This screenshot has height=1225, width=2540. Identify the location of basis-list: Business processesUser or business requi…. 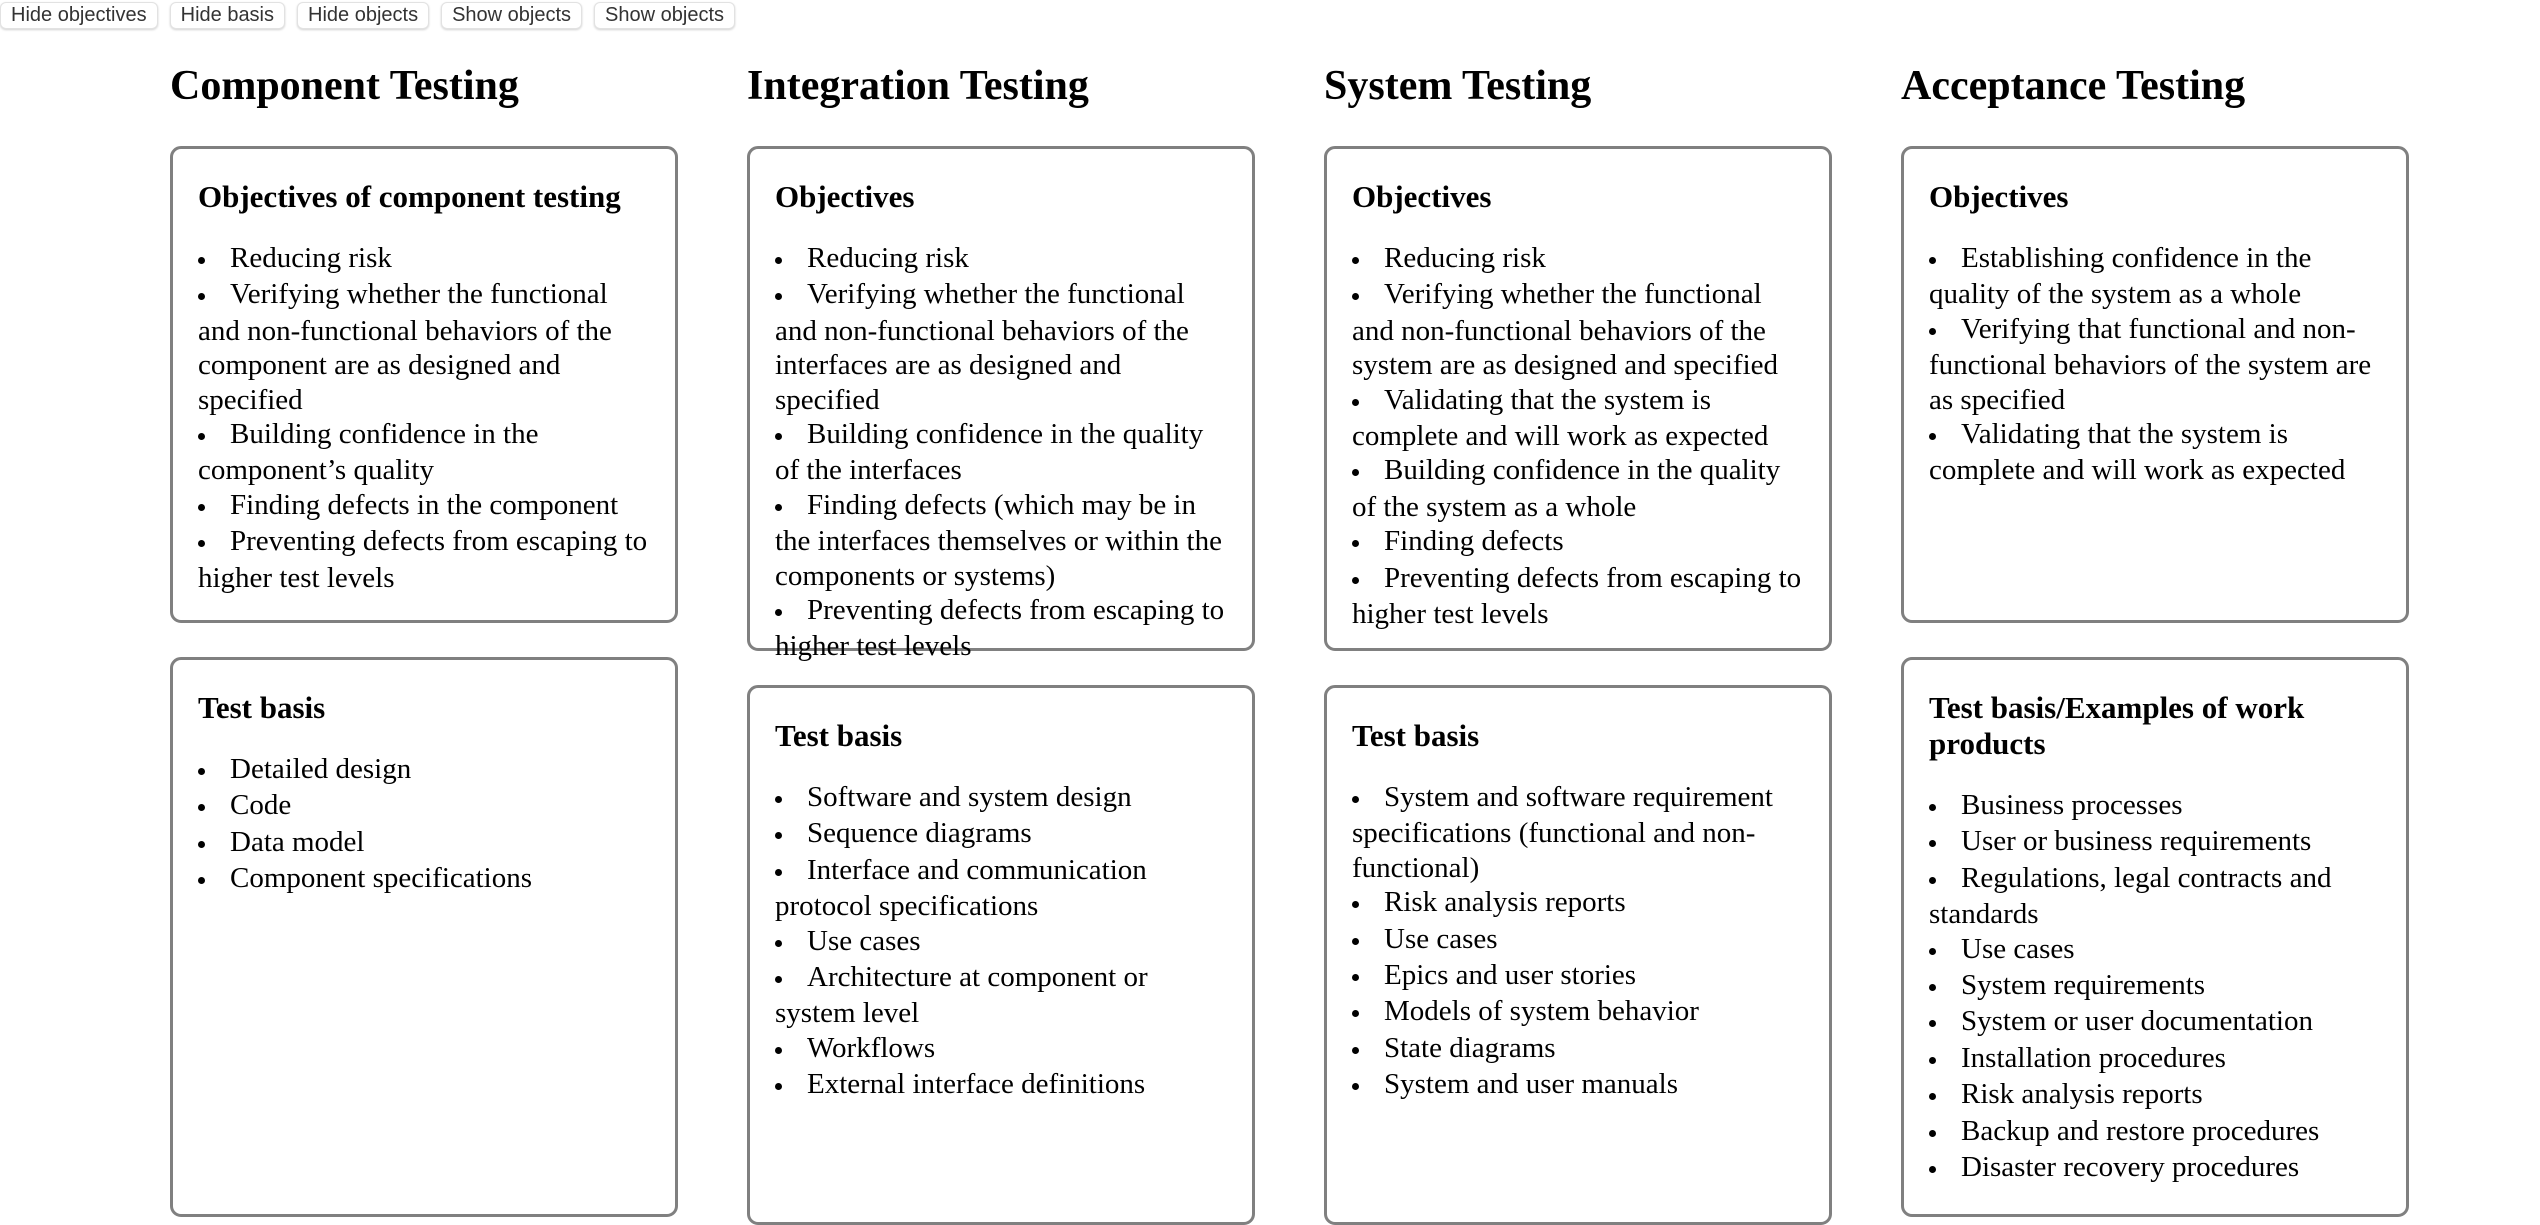
(2155, 987).